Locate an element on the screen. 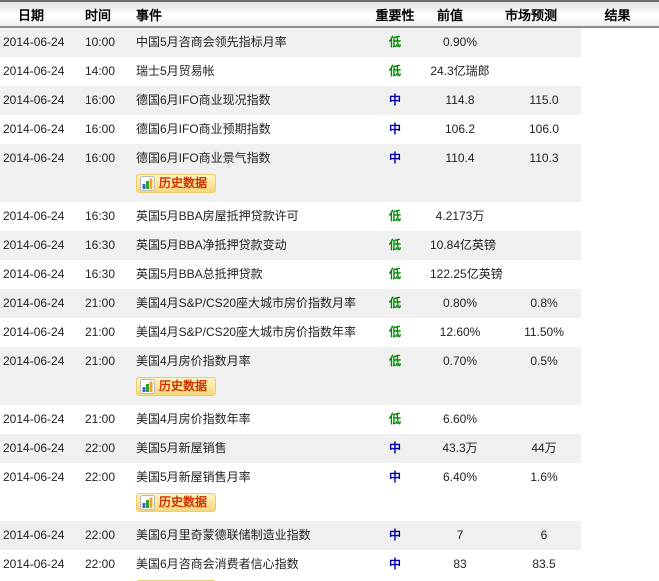 Image resolution: width=659 pixels, height=581 pixels. table-row: 2014-06-24 22:00 美国6月里奇蒙德联储制造业指数 中 7 6 is located at coordinates (329, 535).